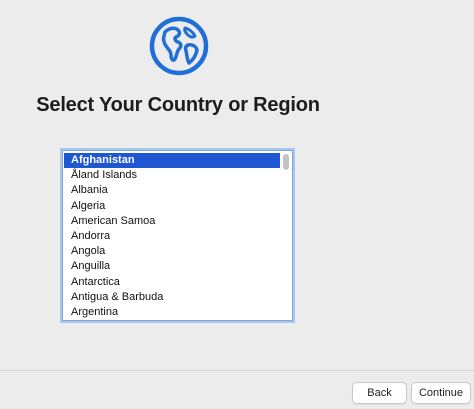 This screenshot has height=409, width=474. Describe the element at coordinates (172, 266) in the screenshot. I see `country-item: Anguilla` at that location.